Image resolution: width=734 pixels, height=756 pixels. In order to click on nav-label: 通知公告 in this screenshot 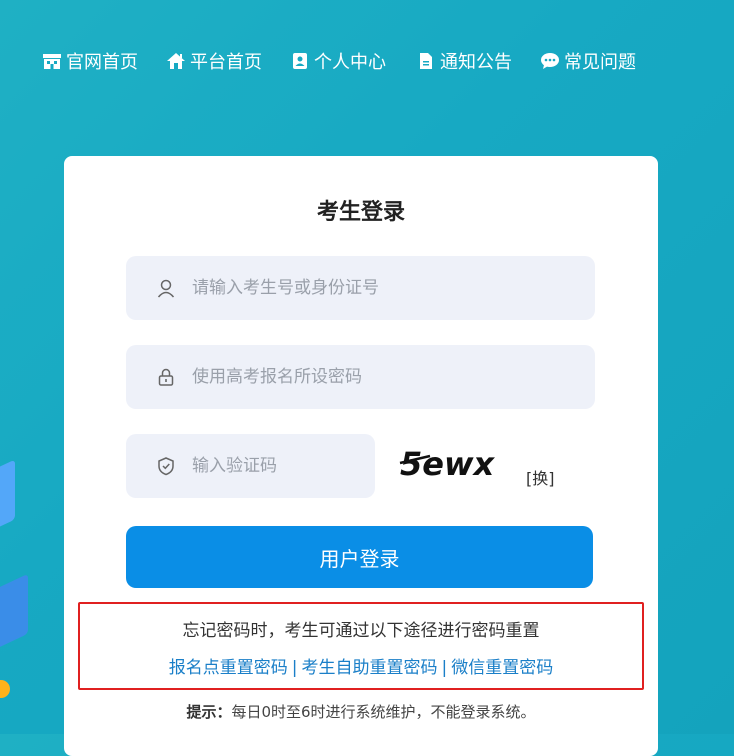, I will do `click(476, 62)`.